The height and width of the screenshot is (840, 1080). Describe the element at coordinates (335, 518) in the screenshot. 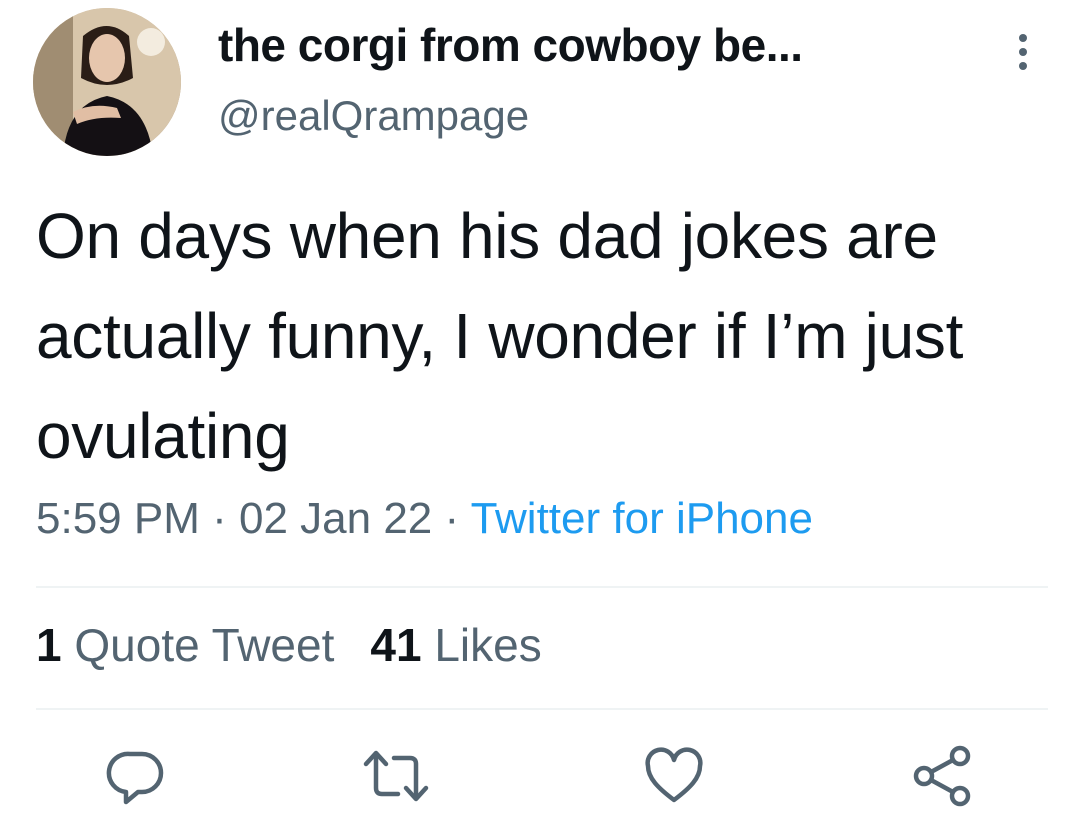

I see `tweet-date: 02 Jan 22` at that location.